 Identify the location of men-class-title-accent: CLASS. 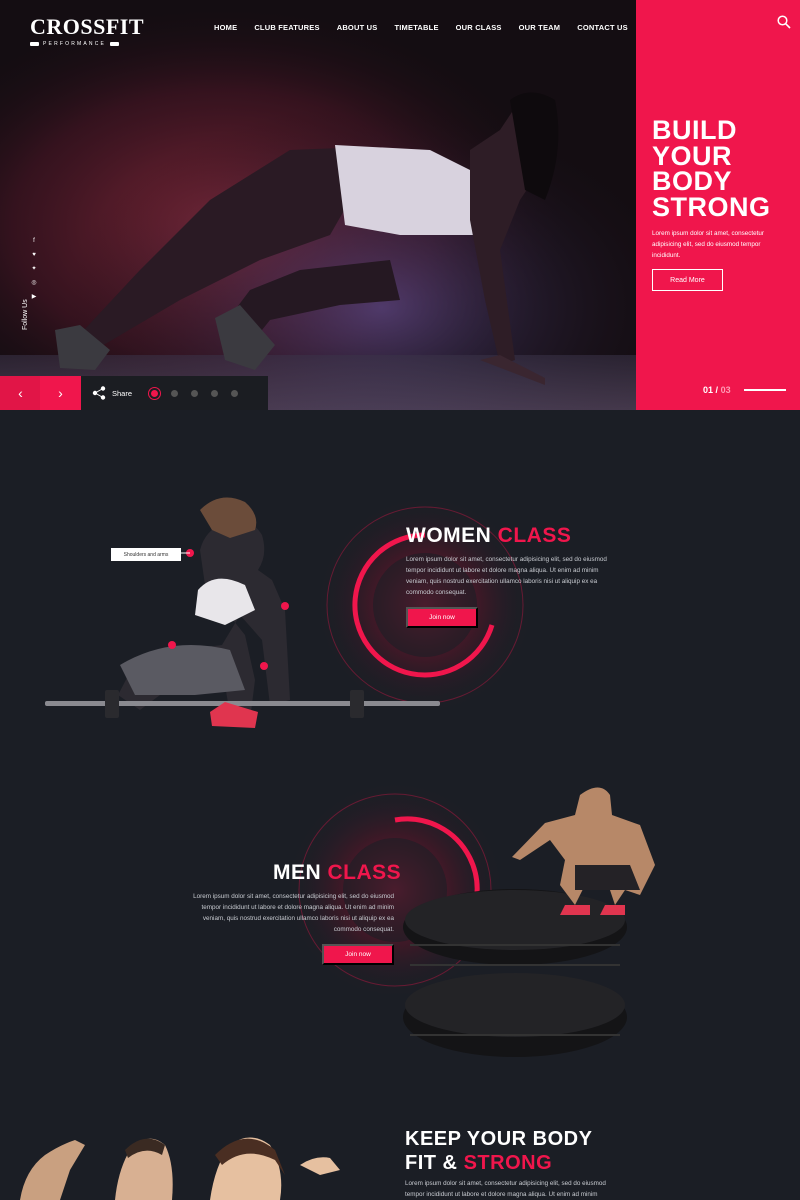
(364, 872).